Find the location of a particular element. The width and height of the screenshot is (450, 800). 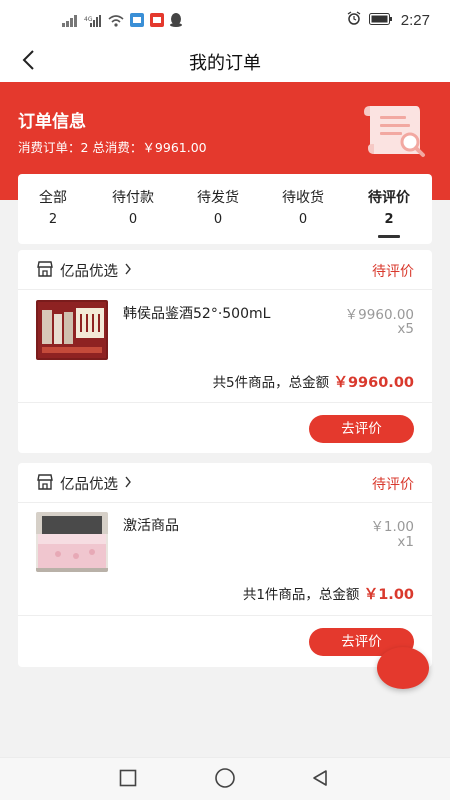

order-status-tabs: 全部 2 待付款 0 待发货 0 待收货 0 待评价 2 is located at coordinates (225, 209).